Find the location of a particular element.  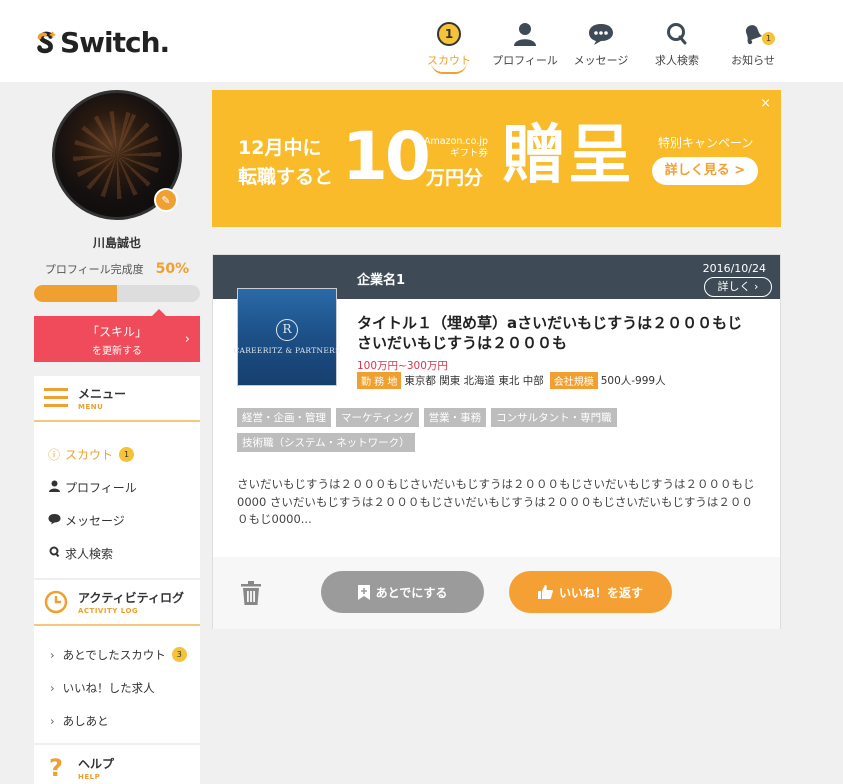

search-icon is located at coordinates (677, 34).